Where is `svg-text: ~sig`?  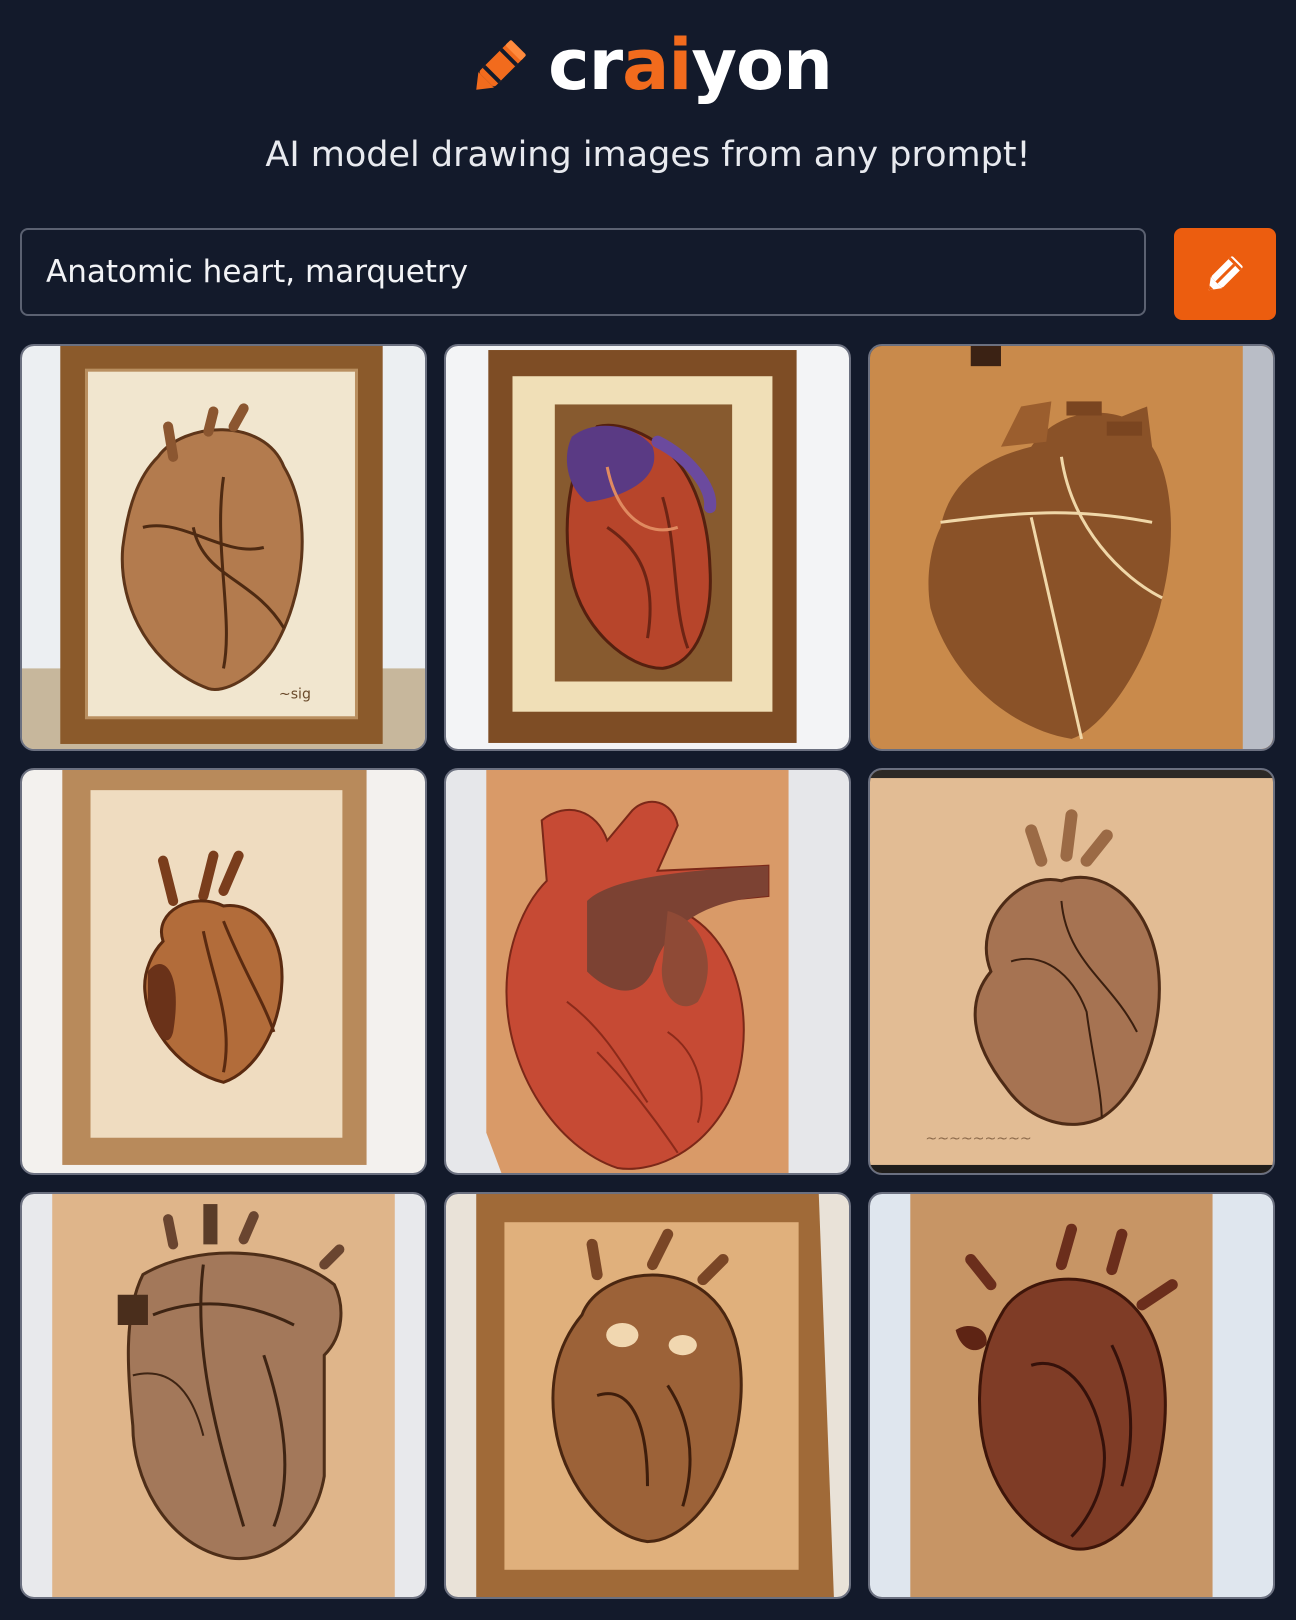 svg-text: ~sig is located at coordinates (295, 695).